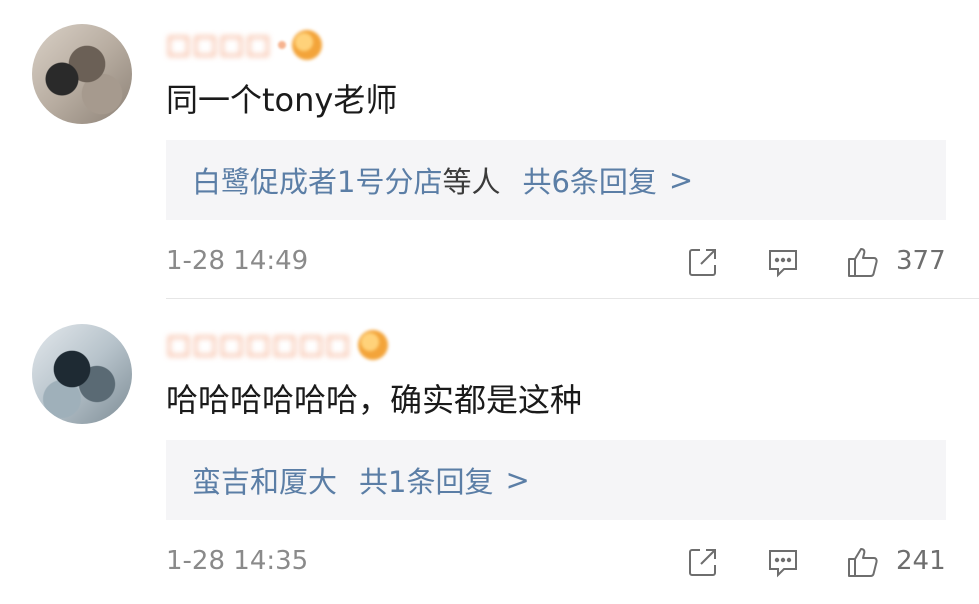 Image resolution: width=979 pixels, height=604 pixels. I want to click on username-text: □□□□□□□, so click(259, 345).